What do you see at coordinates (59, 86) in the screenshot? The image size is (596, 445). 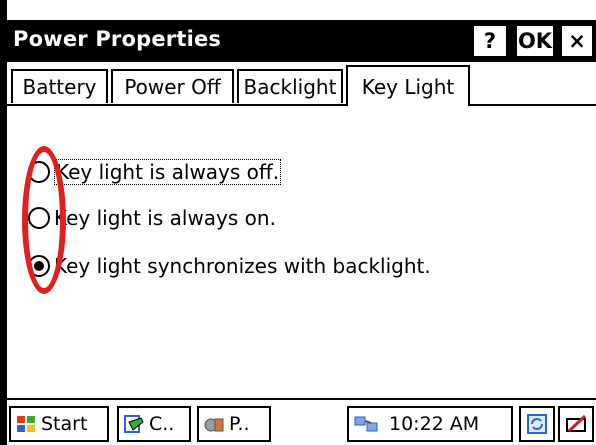 I see `tab-battery: Battery` at bounding box center [59, 86].